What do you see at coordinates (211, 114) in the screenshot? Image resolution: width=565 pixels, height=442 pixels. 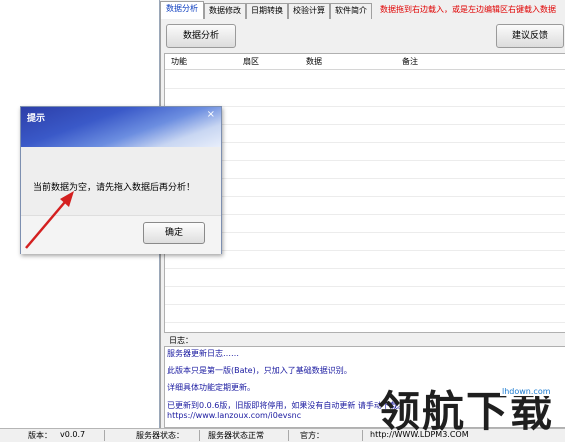 I see `close-icon: ×` at bounding box center [211, 114].